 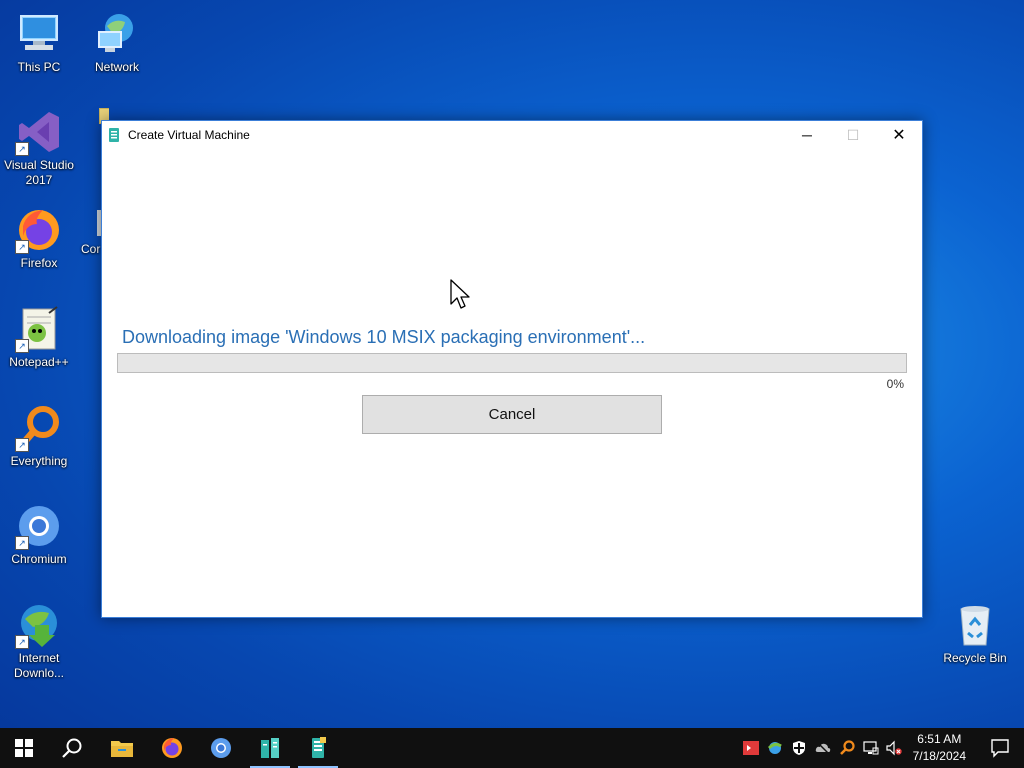 I want to click on taskbar-hyper-v-manager, so click(x=270, y=748).